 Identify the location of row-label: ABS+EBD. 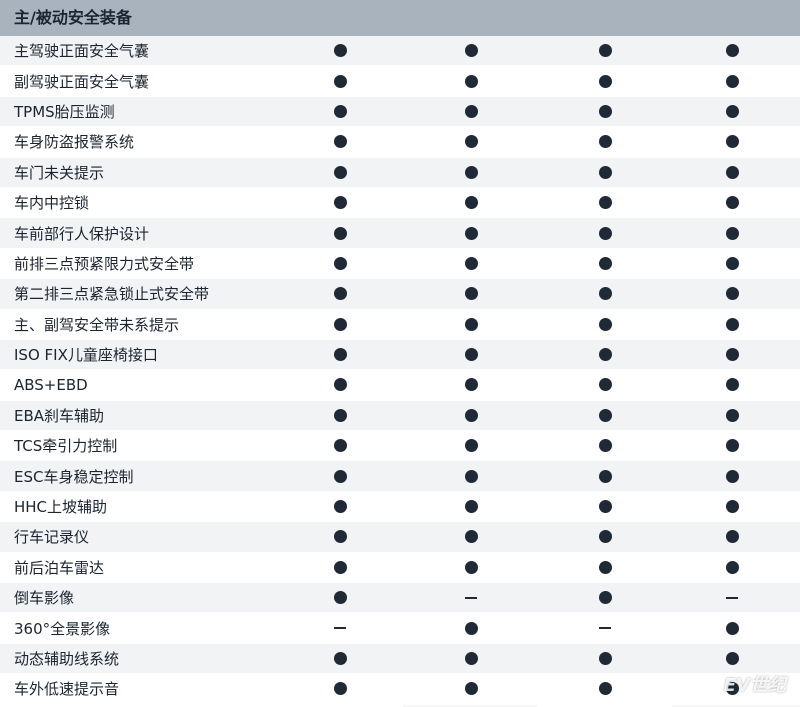
(51, 384).